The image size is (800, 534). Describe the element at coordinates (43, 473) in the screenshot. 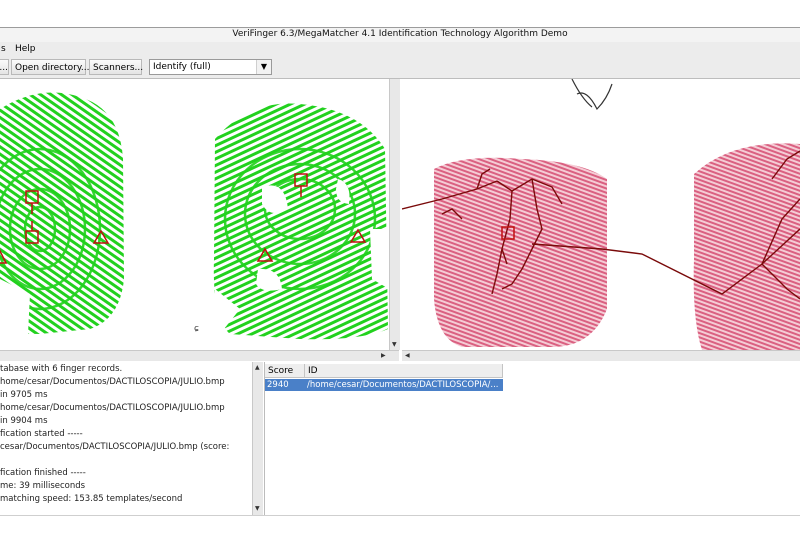

I see `log-line: fication finished -----` at that location.